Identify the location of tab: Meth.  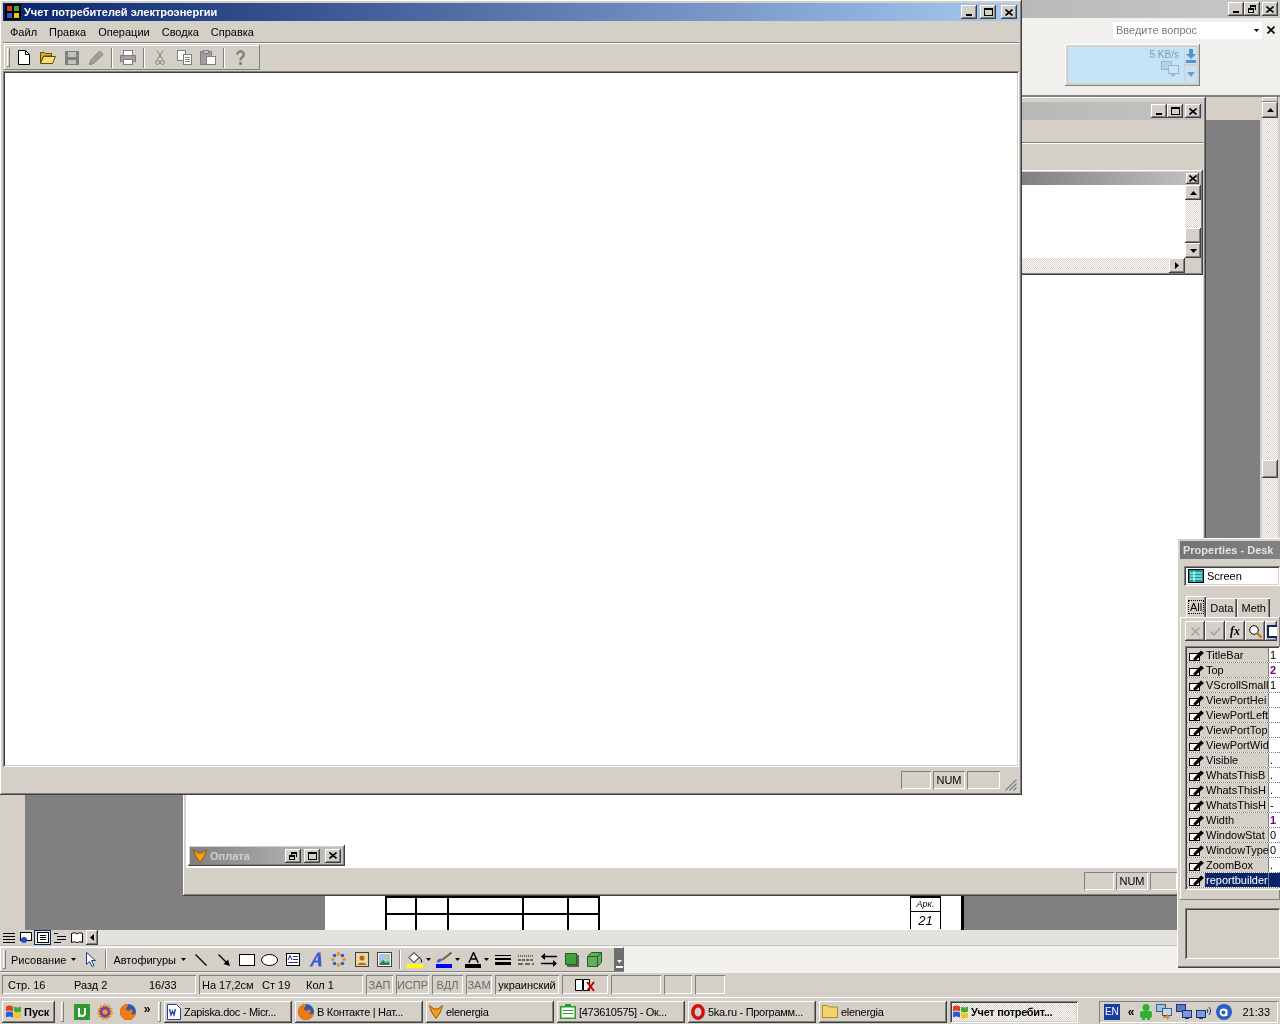
(1253, 607).